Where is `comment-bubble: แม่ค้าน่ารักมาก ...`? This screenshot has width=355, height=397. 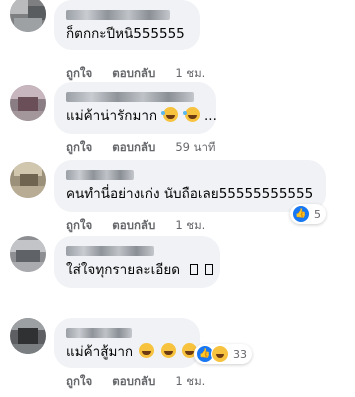
comment-bubble: แม่ค้าน่ารักมาก ... is located at coordinates (135, 108).